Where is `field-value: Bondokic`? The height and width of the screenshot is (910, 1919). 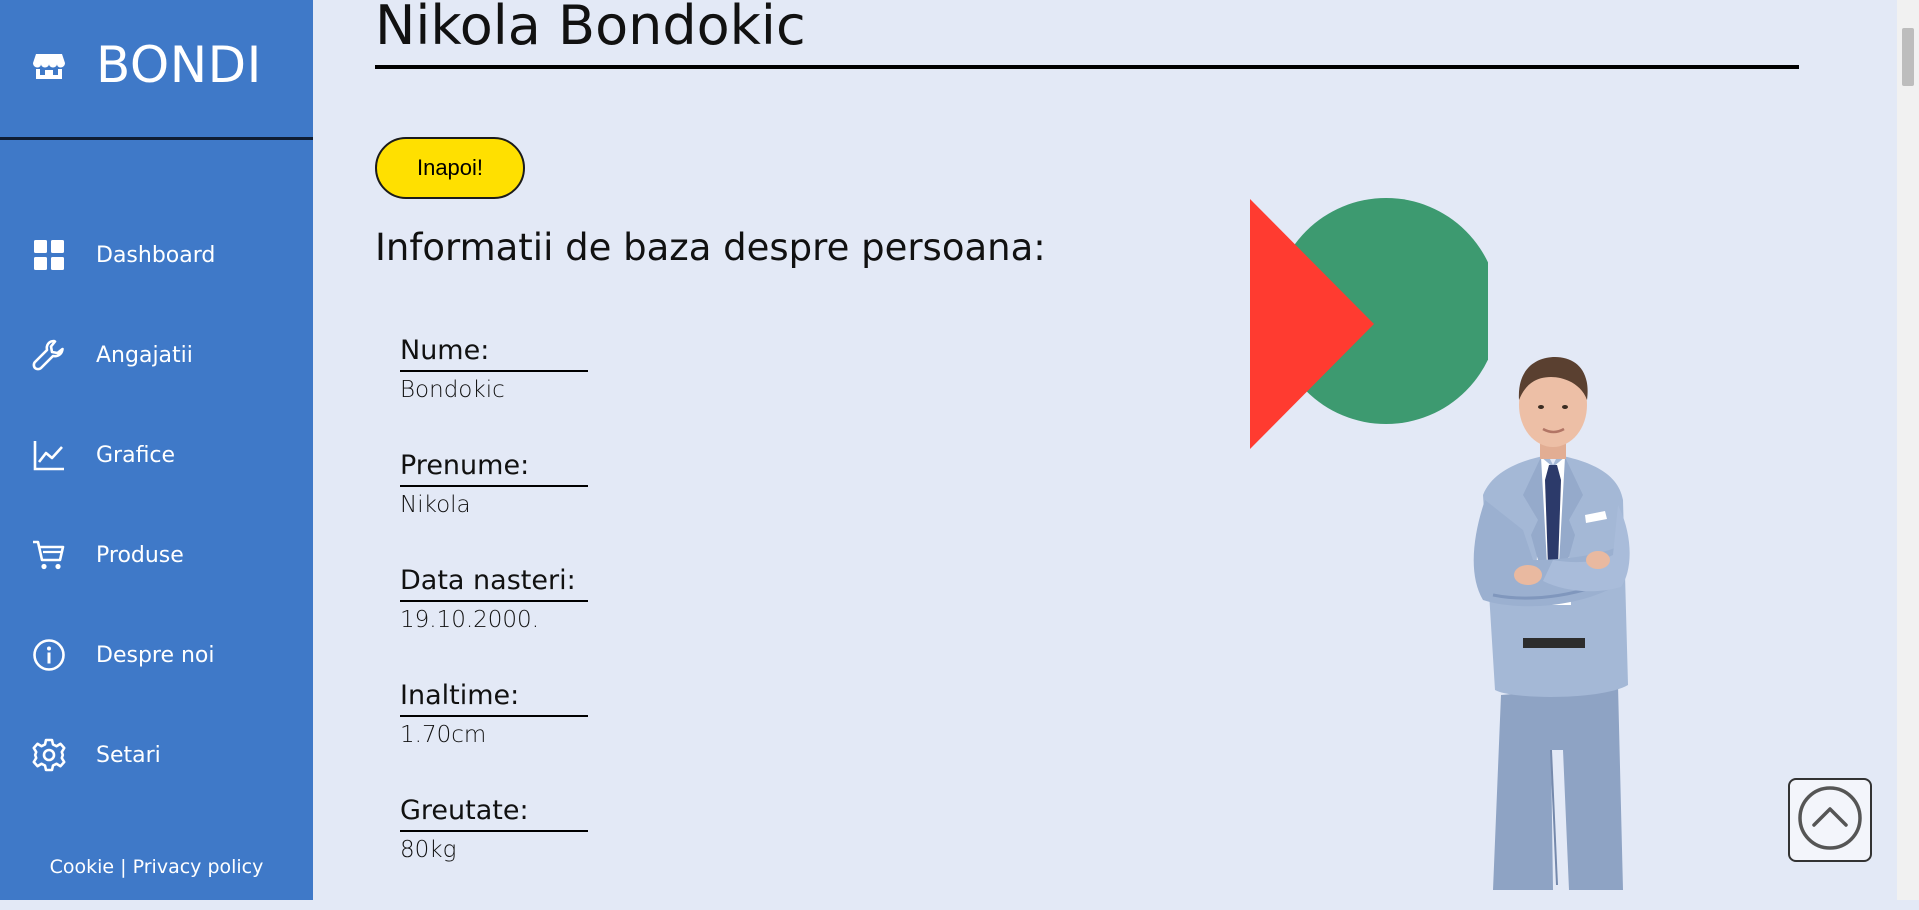 field-value: Bondokic is located at coordinates (452, 390).